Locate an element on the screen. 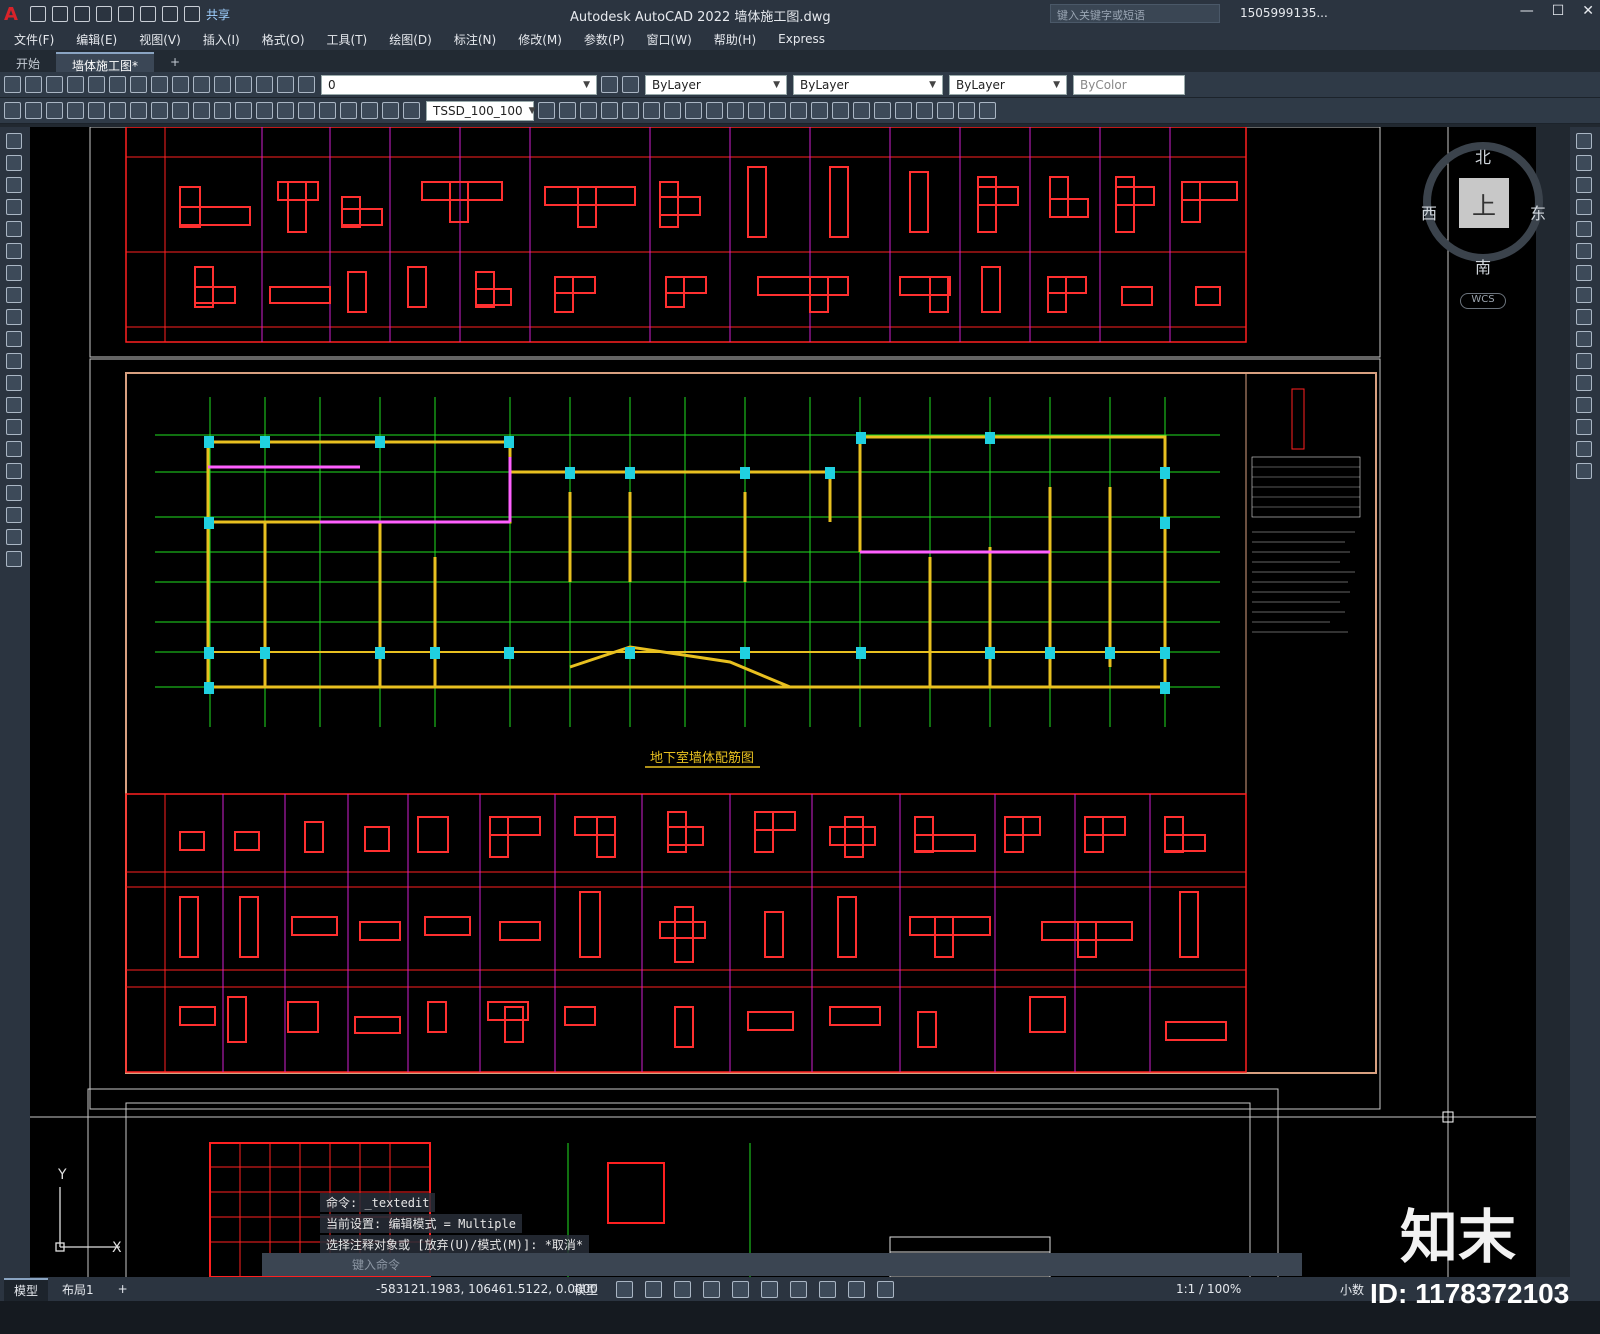  annotation-scale: 1:1 / 100% is located at coordinates (1208, 1289).